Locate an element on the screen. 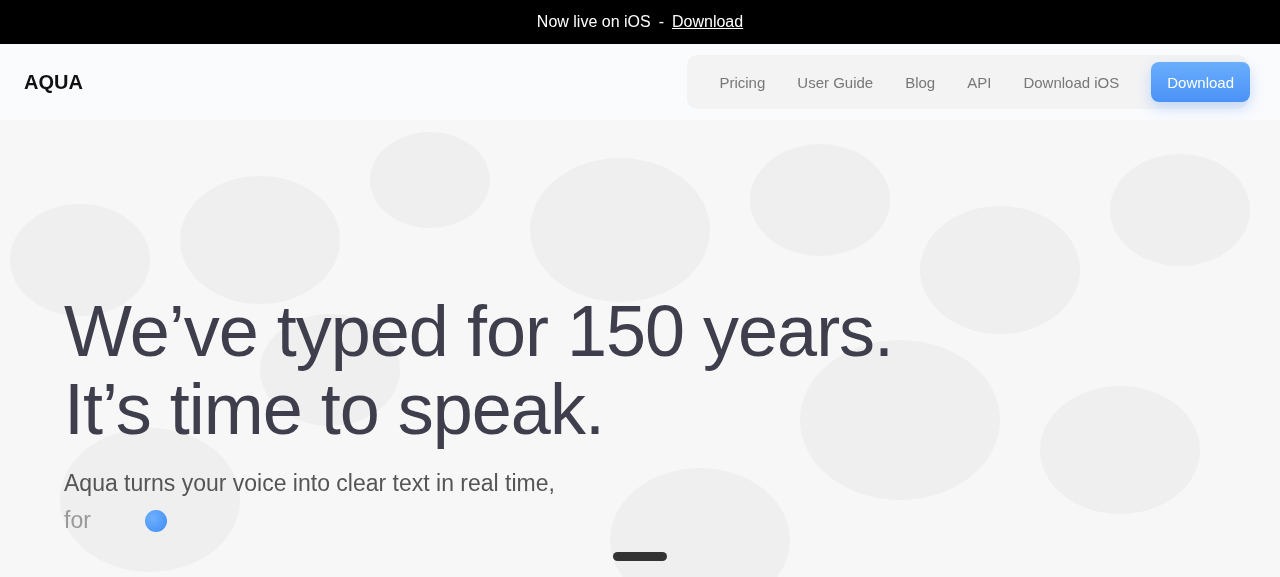 This screenshot has width=1280, height=577. announcement-text: Now live on iOS is located at coordinates (593, 22).